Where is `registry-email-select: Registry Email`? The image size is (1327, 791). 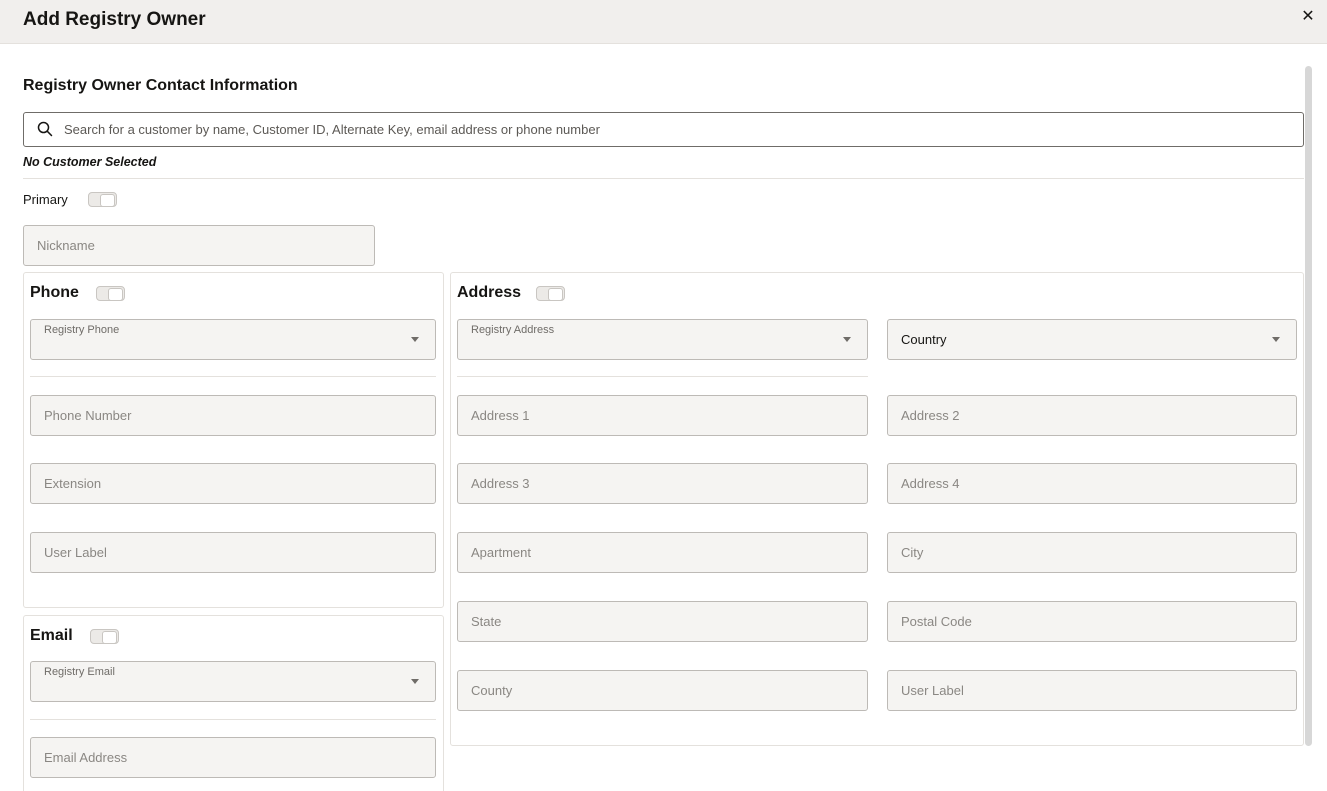 registry-email-select: Registry Email is located at coordinates (233, 681).